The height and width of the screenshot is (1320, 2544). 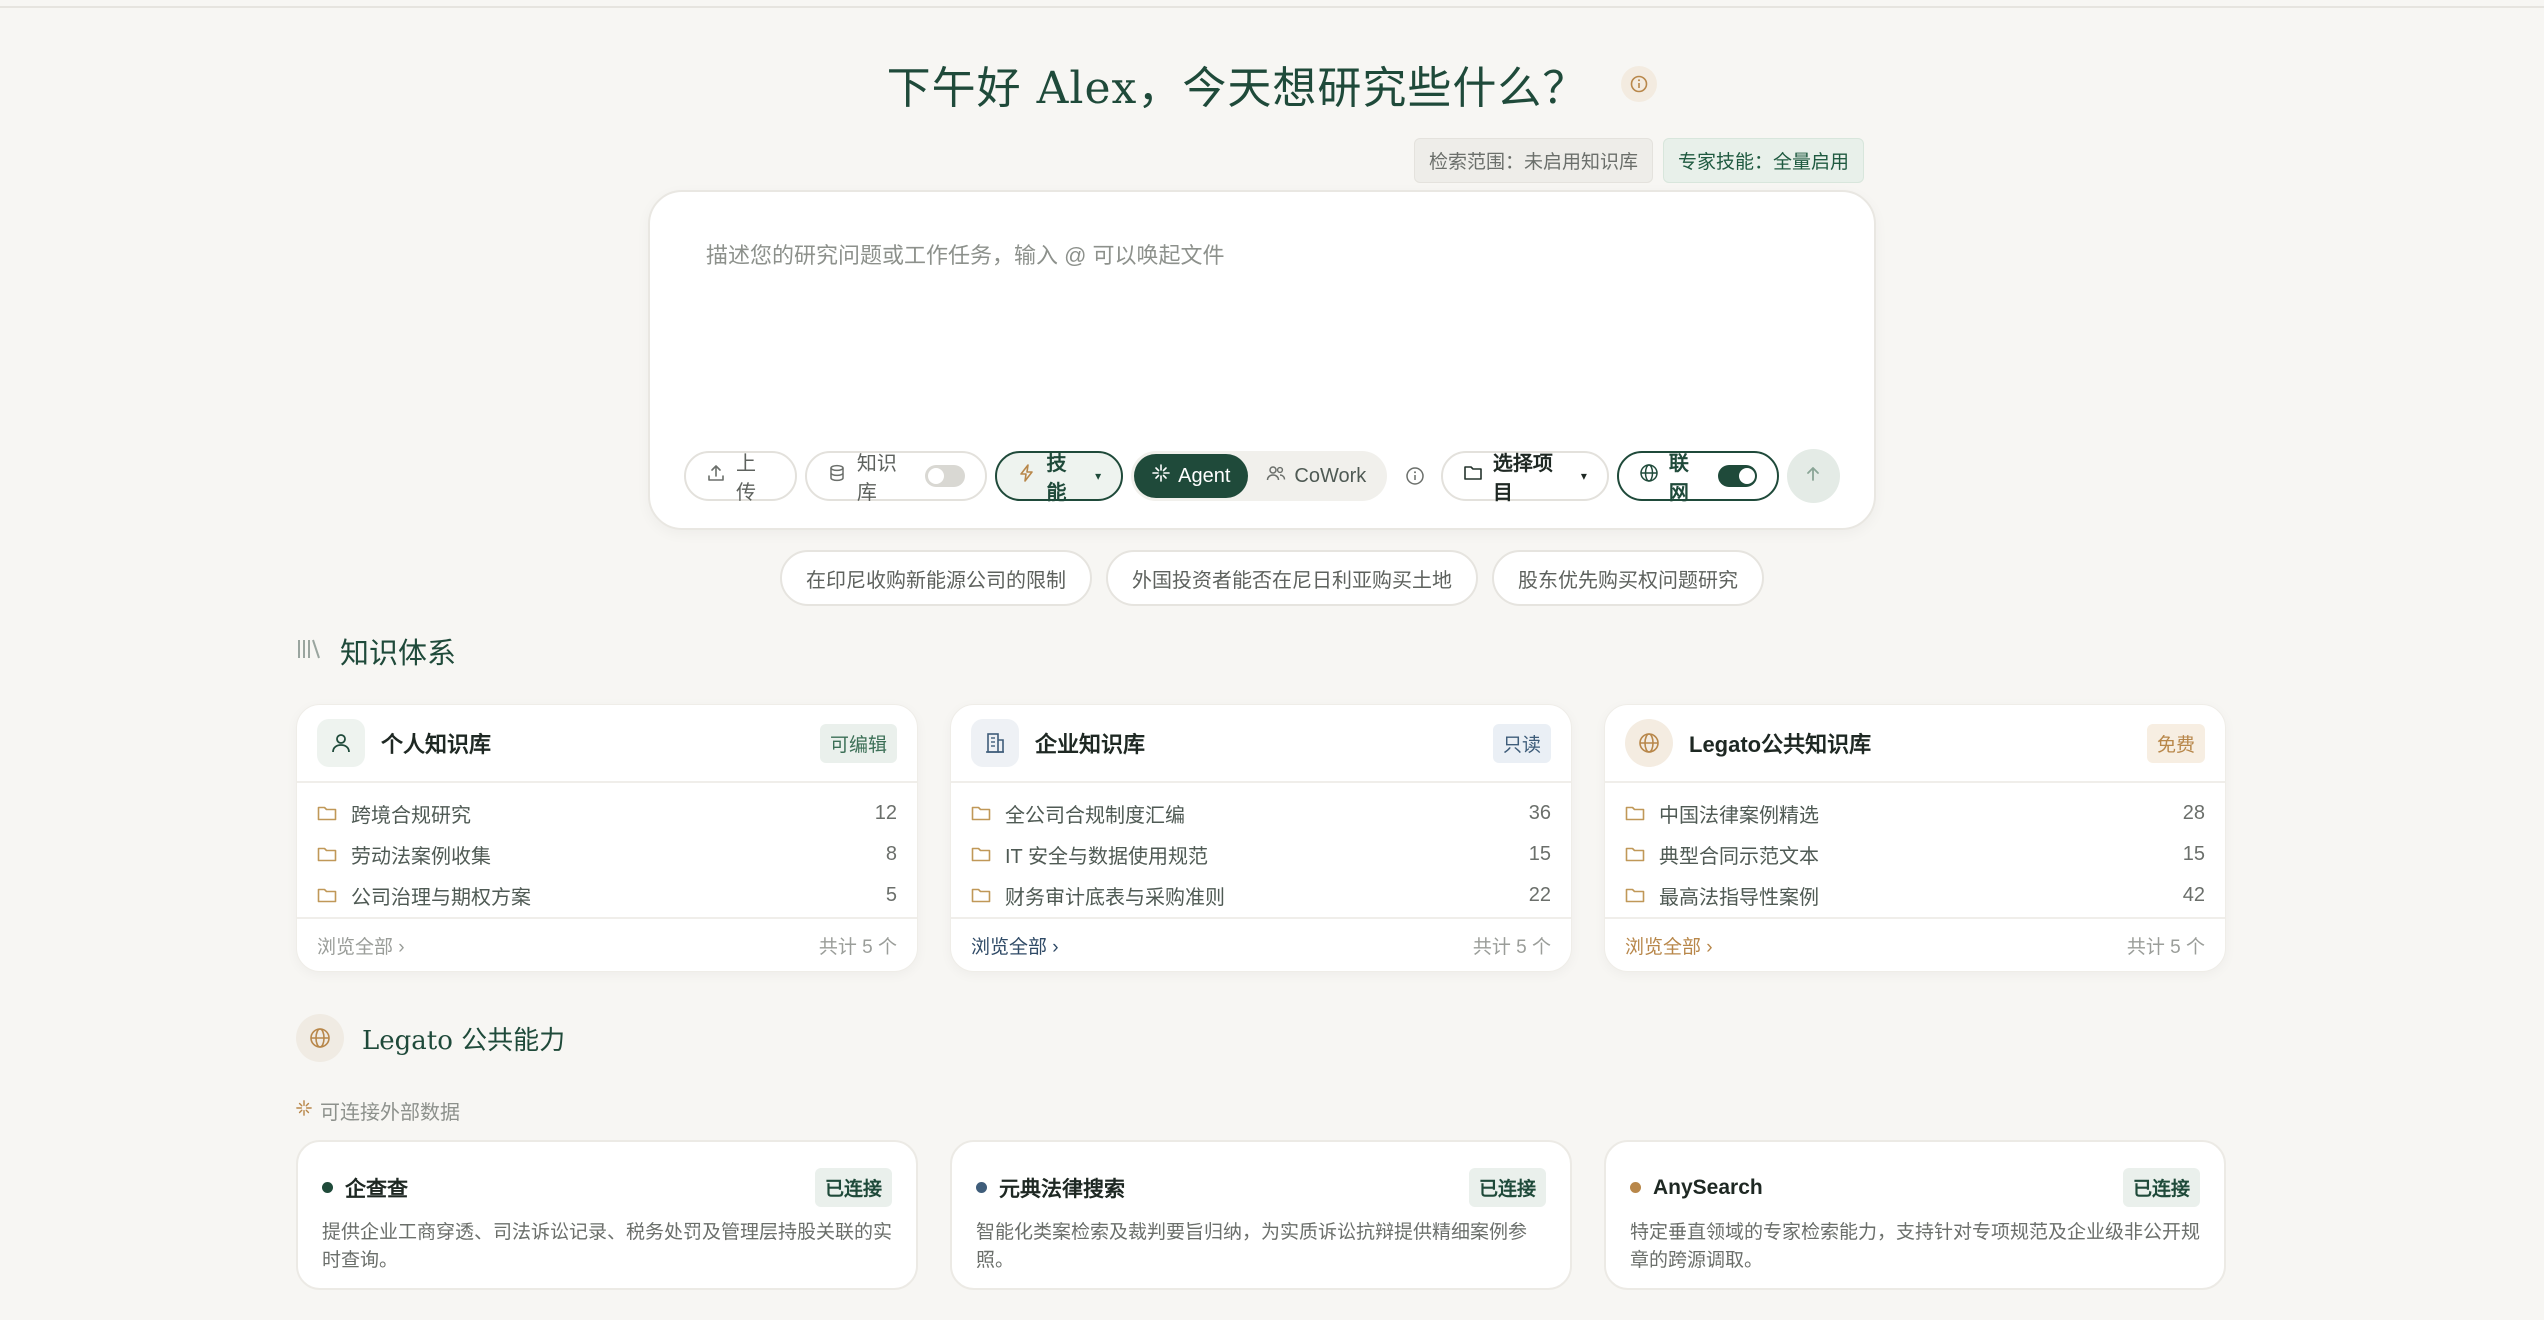 What do you see at coordinates (1062, 1189) in the screenshot?
I see `capability-title: 元典法律搜索` at bounding box center [1062, 1189].